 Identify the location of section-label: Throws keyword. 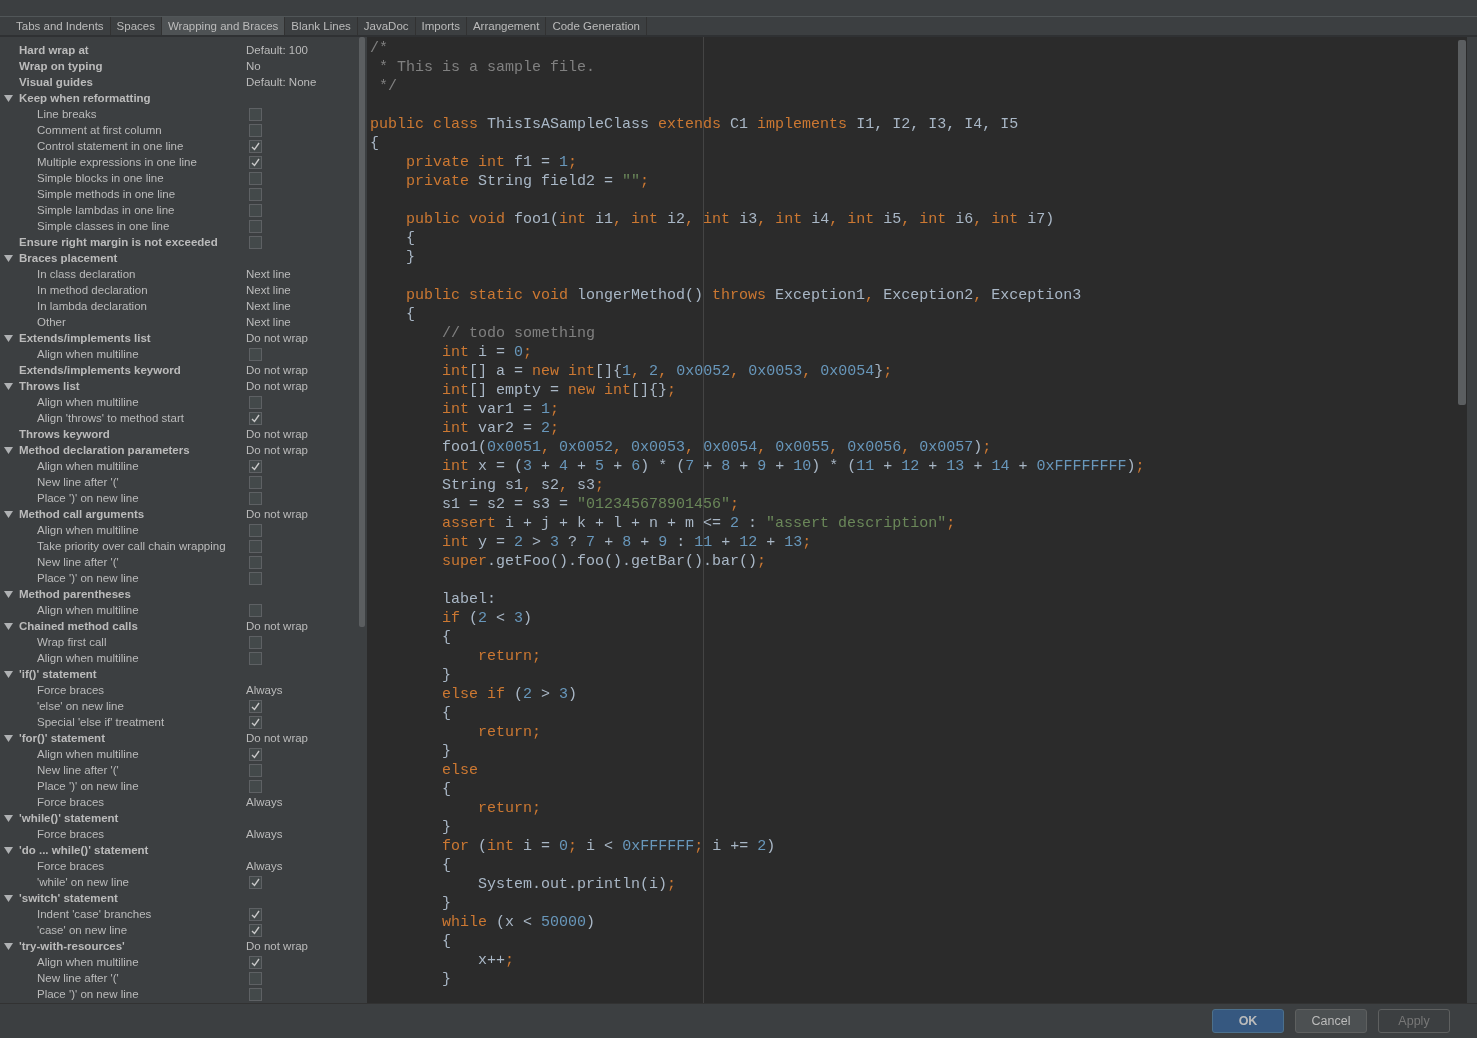
(65, 434).